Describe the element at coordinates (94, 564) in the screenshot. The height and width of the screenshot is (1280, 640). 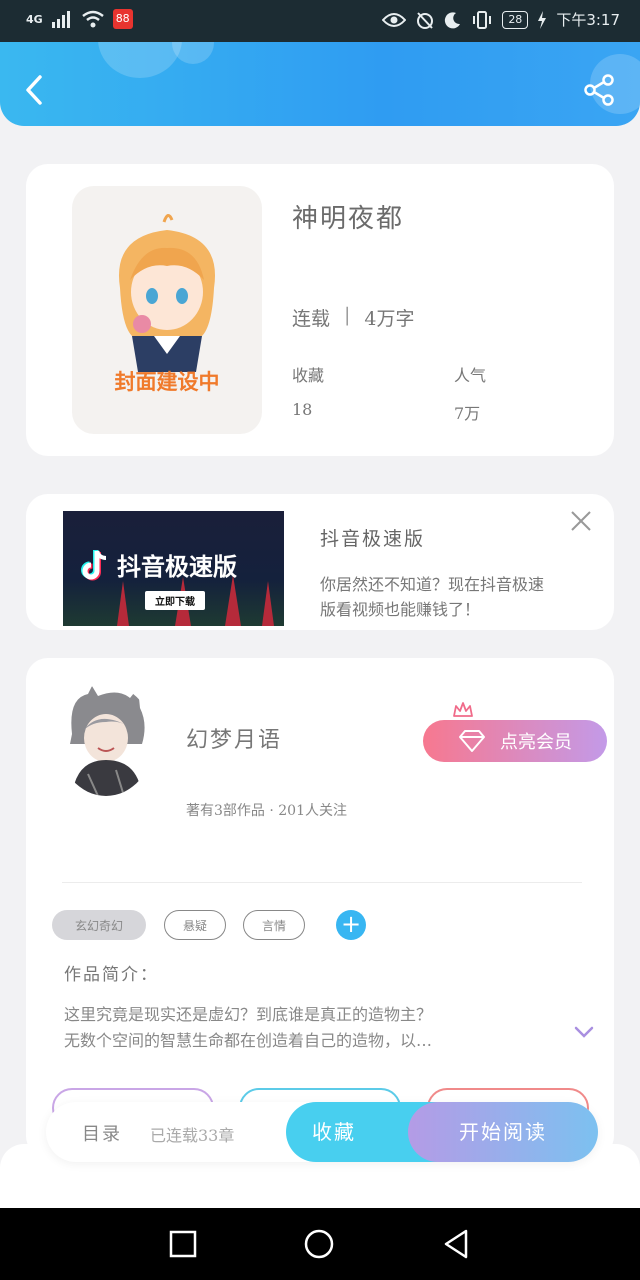
I see `tiktok-logo-icon` at that location.